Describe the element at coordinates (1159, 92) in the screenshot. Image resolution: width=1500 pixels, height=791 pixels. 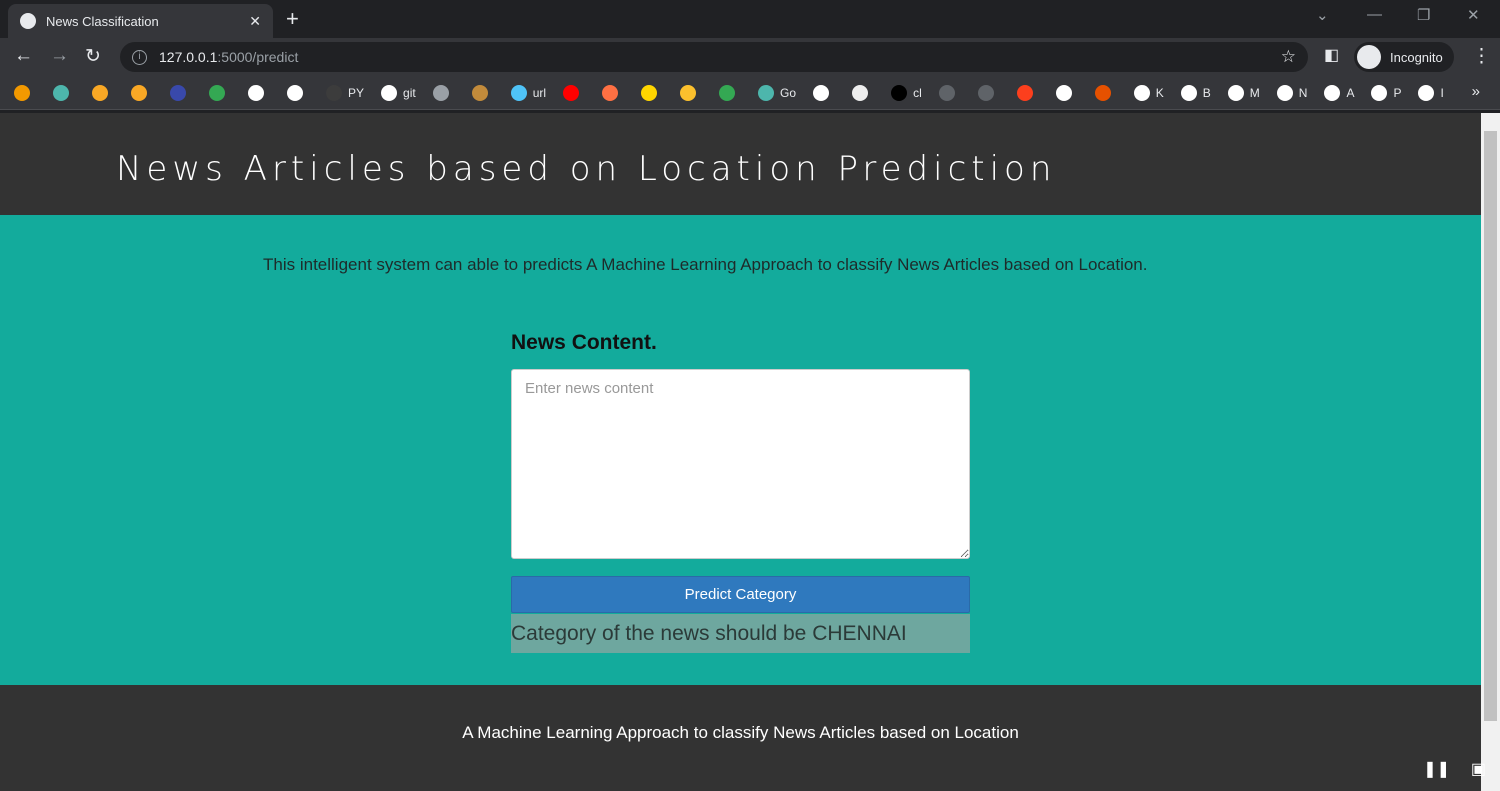
I see `bookmark-label: K` at that location.